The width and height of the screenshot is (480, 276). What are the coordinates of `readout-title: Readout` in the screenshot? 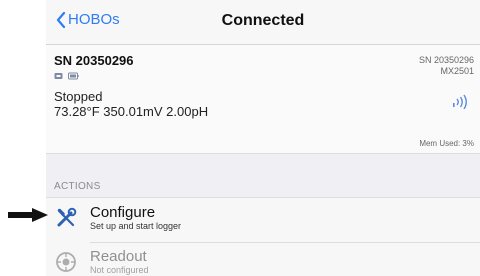 It's located at (118, 256).